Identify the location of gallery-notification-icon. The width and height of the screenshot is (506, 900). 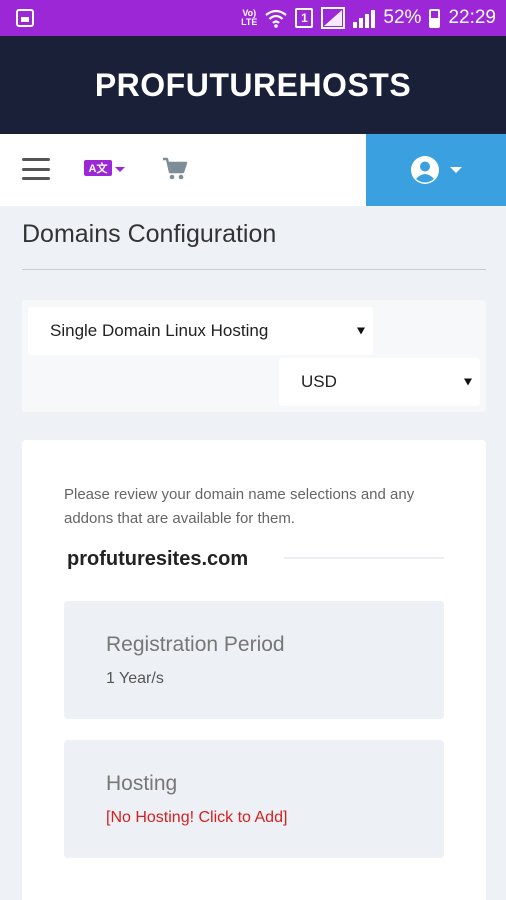
(25, 18).